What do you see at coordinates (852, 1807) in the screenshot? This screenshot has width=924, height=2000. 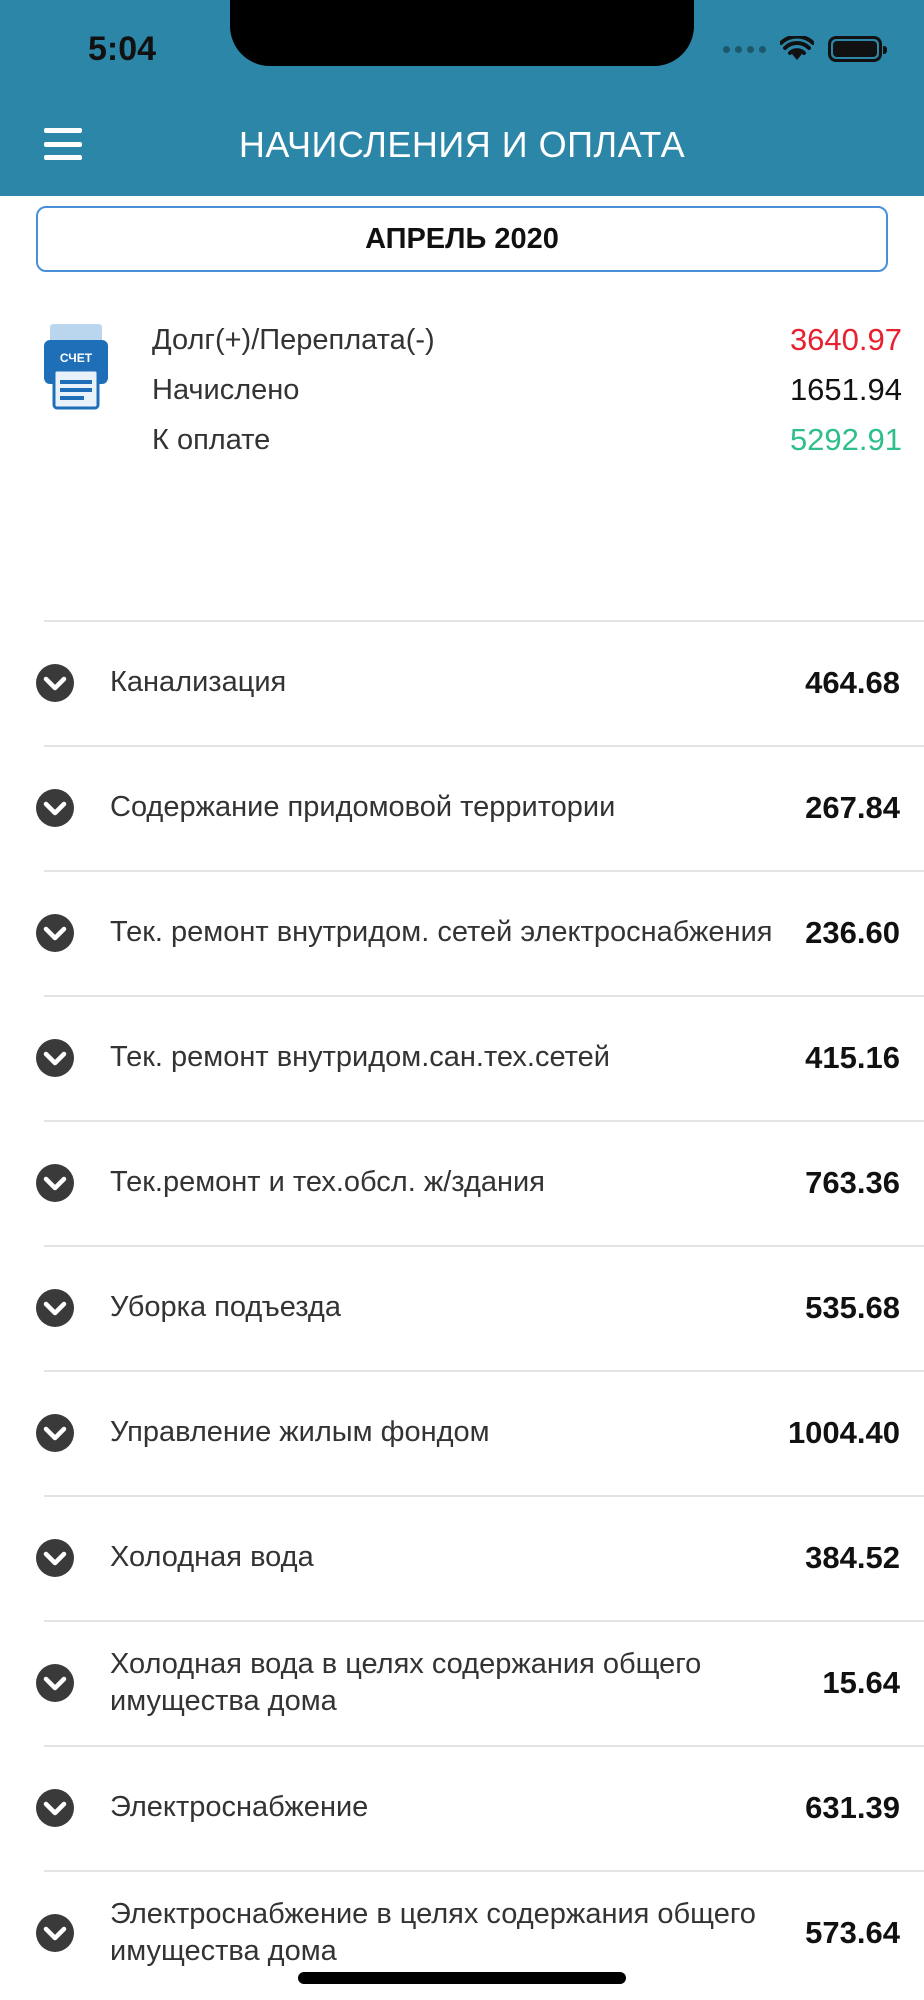 I see `charge-value: 631.39` at bounding box center [852, 1807].